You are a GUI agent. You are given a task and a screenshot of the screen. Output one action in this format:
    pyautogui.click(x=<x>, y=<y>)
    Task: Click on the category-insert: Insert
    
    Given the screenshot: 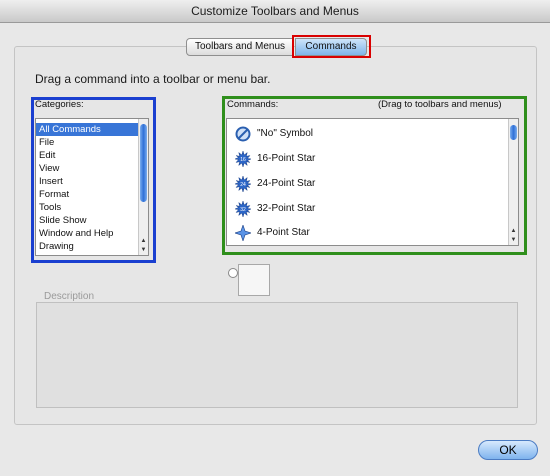 What is the action you would take?
    pyautogui.click(x=88, y=181)
    